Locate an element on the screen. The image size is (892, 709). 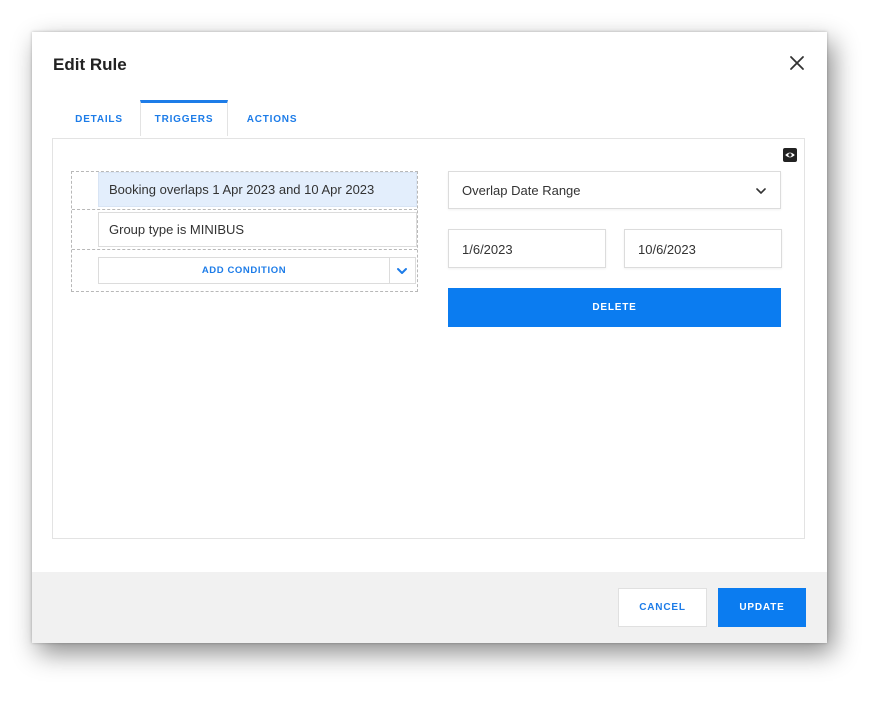
add-condition-button: ADD CONDITION is located at coordinates (257, 270).